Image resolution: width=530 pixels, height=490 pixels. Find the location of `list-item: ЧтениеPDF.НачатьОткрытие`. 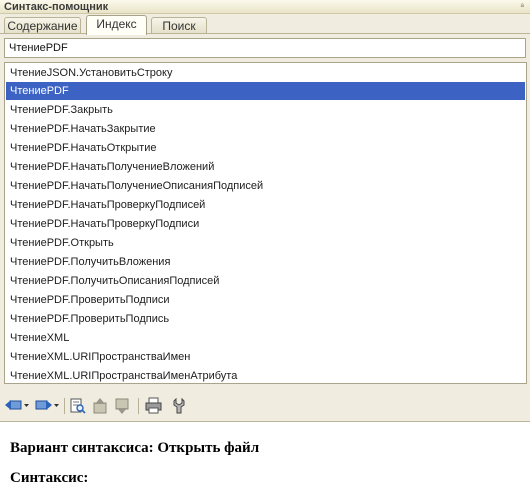

list-item: ЧтениеPDF.НачатьОткрытие is located at coordinates (265, 148).